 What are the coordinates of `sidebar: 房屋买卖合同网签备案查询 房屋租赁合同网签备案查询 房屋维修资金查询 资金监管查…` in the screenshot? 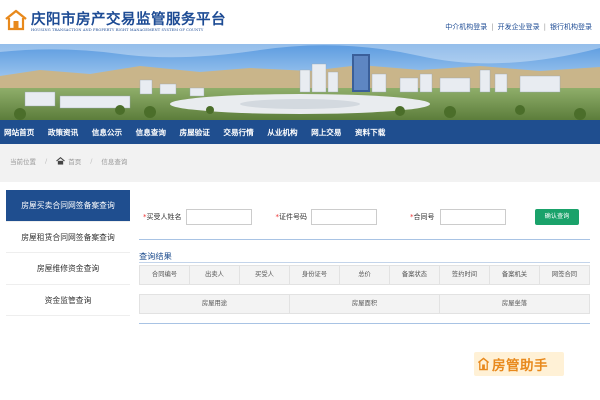 It's located at (68, 295).